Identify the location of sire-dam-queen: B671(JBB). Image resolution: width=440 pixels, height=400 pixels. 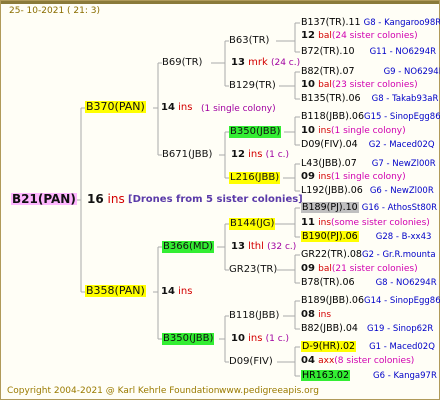
(187, 155).